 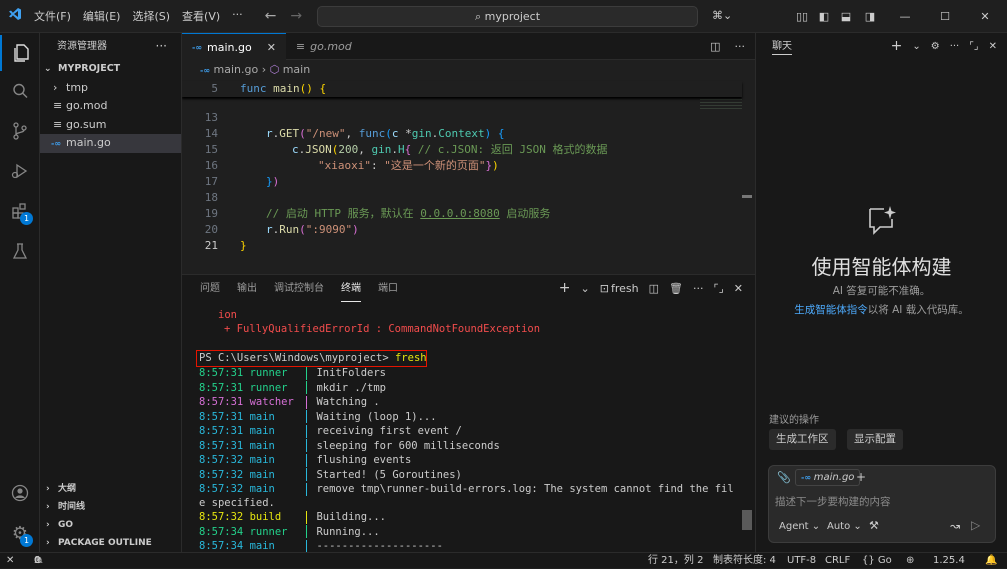 What do you see at coordinates (861, 477) in the screenshot?
I see `add-context-plus-icon: +` at bounding box center [861, 477].